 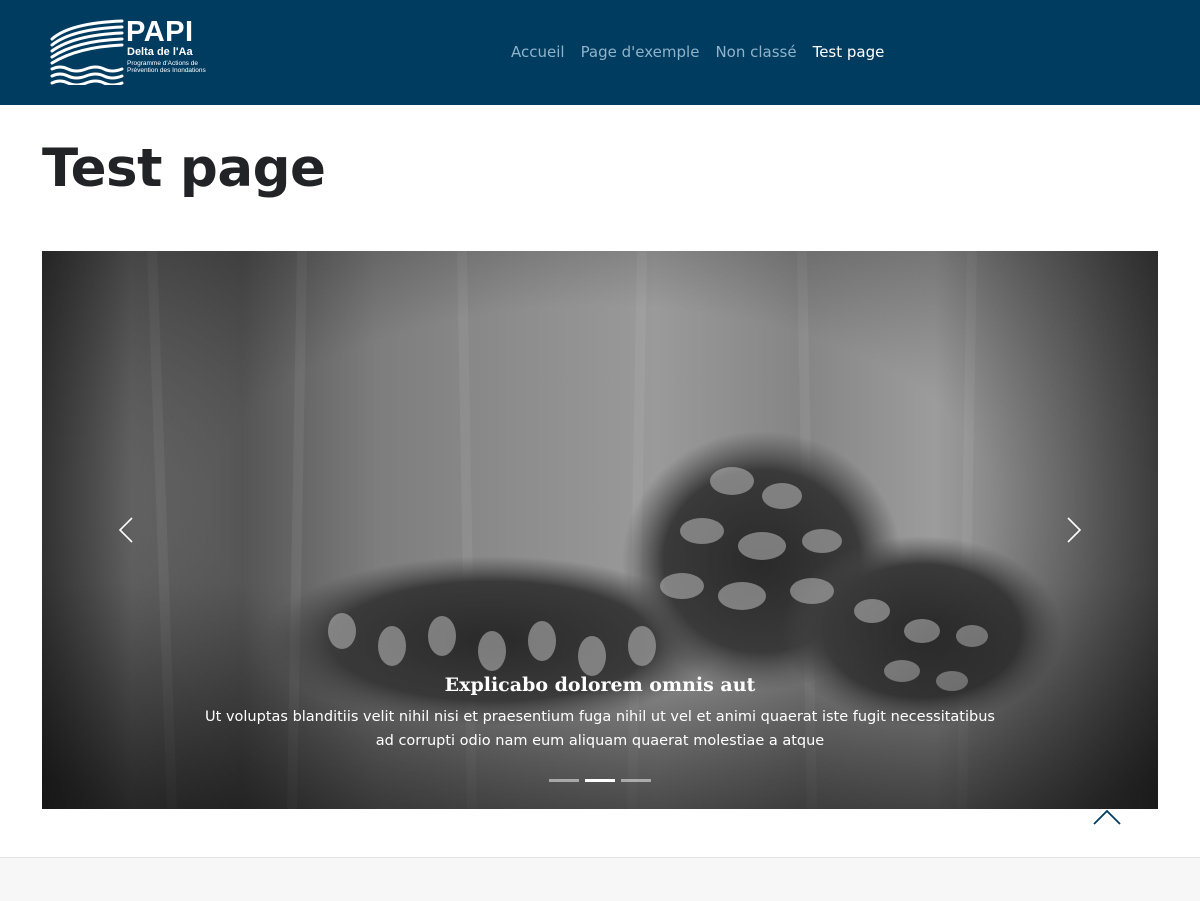 I want to click on nav-item-test-page: Test page, so click(x=849, y=52).